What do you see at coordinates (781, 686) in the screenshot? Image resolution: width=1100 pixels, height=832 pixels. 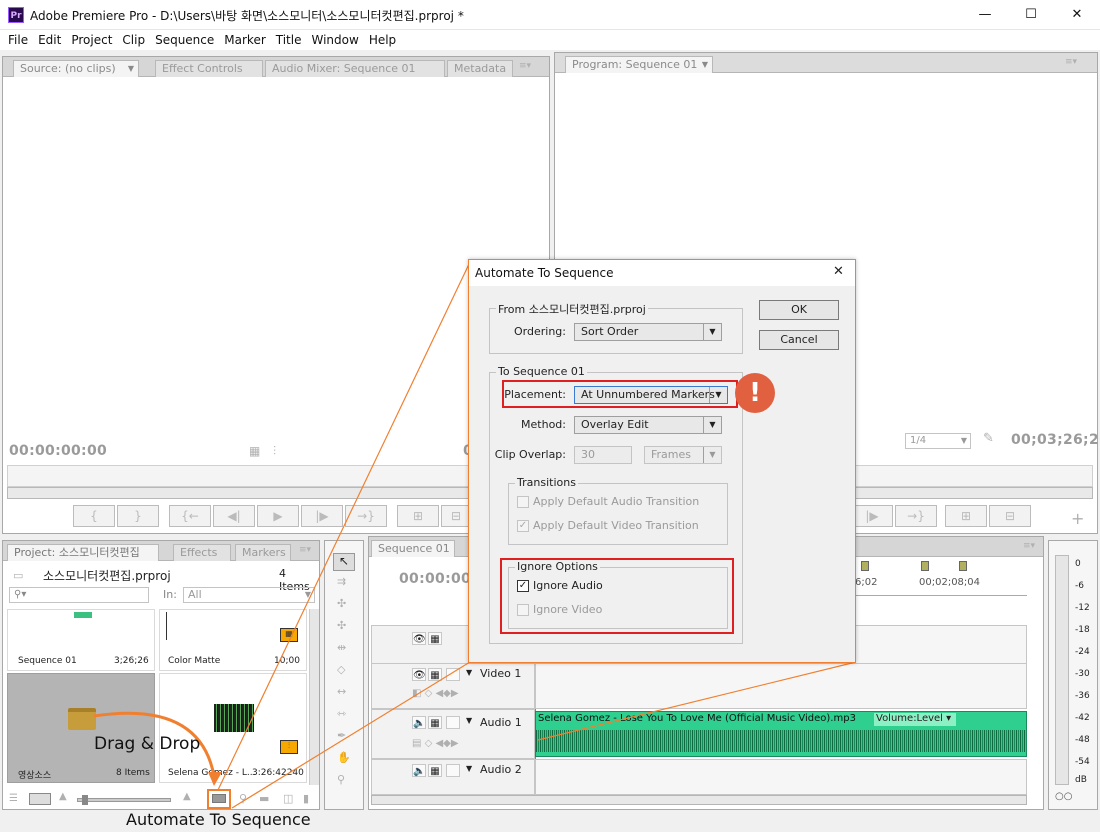 I see `track-video1-area` at bounding box center [781, 686].